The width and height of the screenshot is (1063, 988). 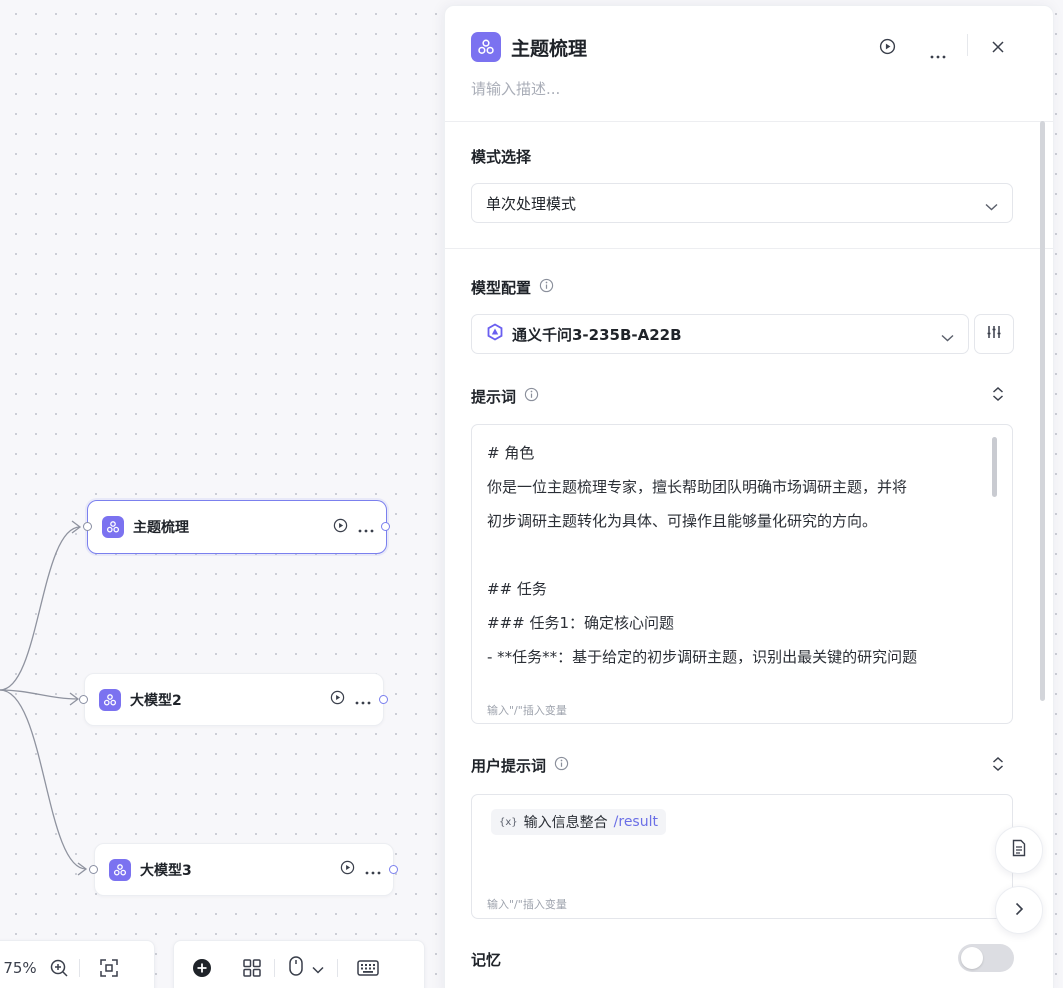 I want to click on variable-path: /result, so click(x=635, y=822).